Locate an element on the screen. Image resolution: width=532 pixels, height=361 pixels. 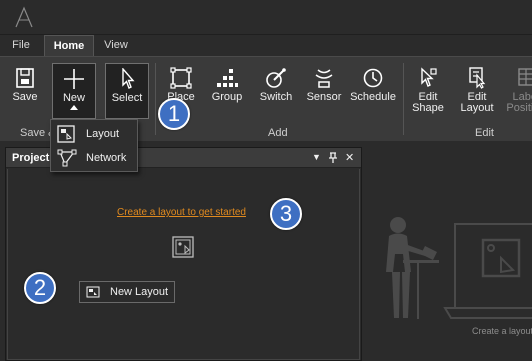
group-button: Group is located at coordinates (227, 91).